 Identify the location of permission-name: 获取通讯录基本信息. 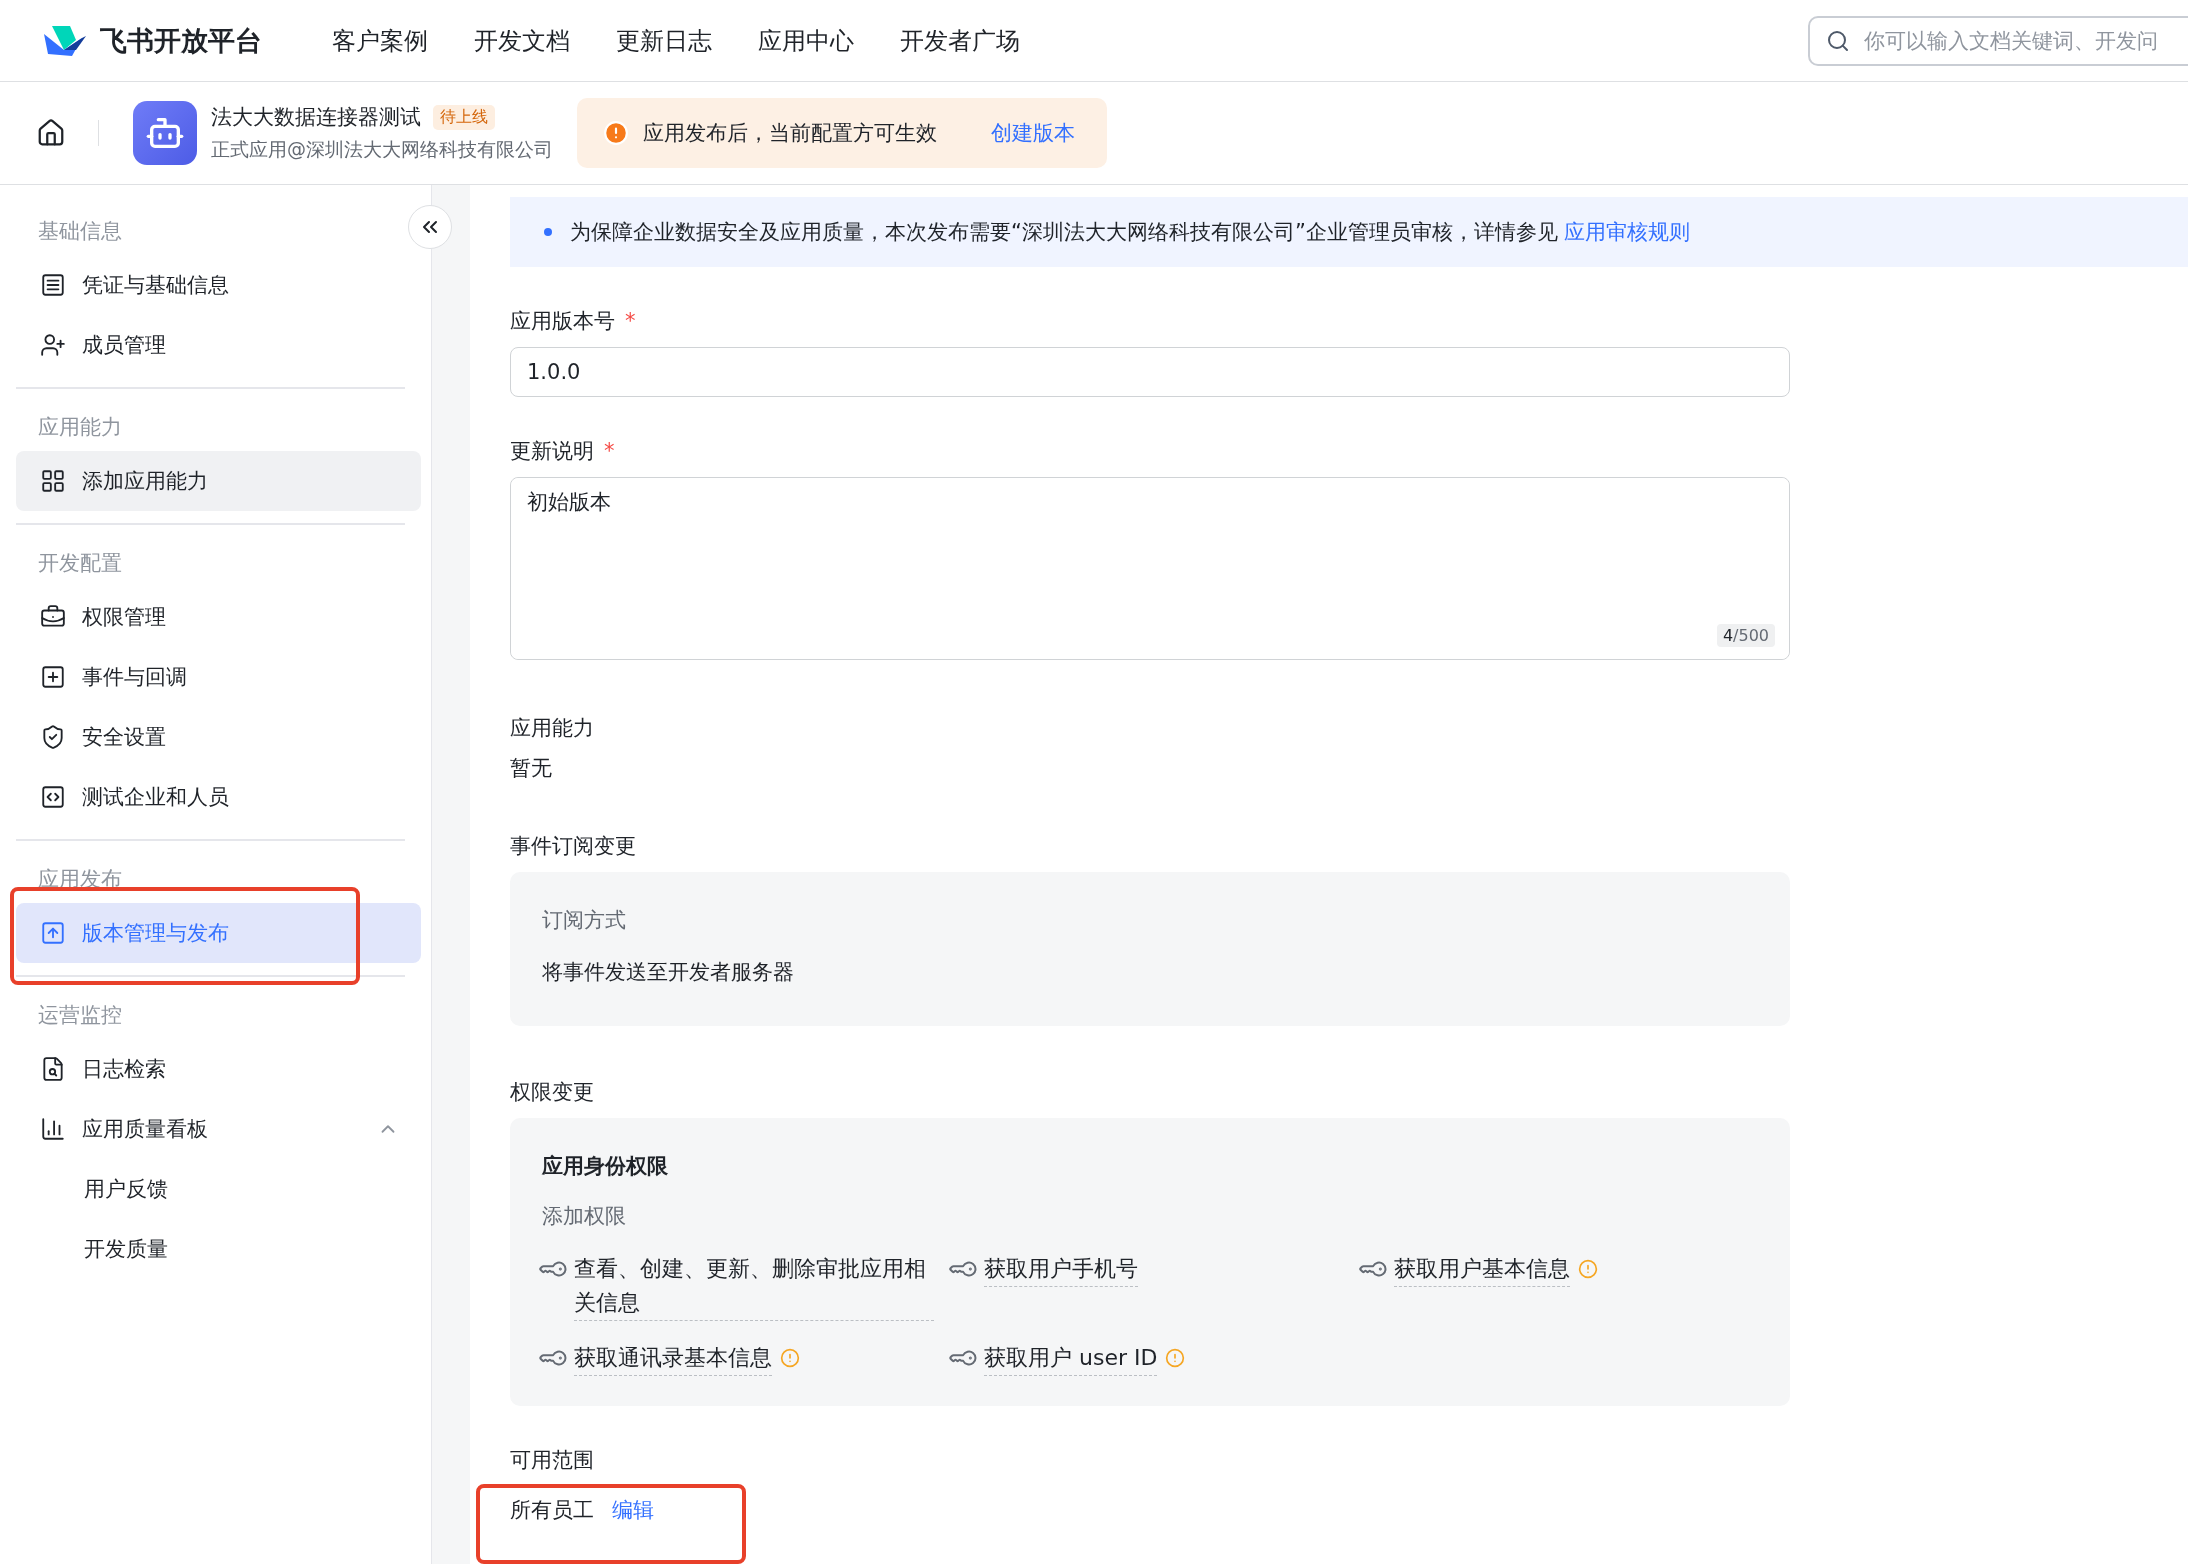
(673, 1358).